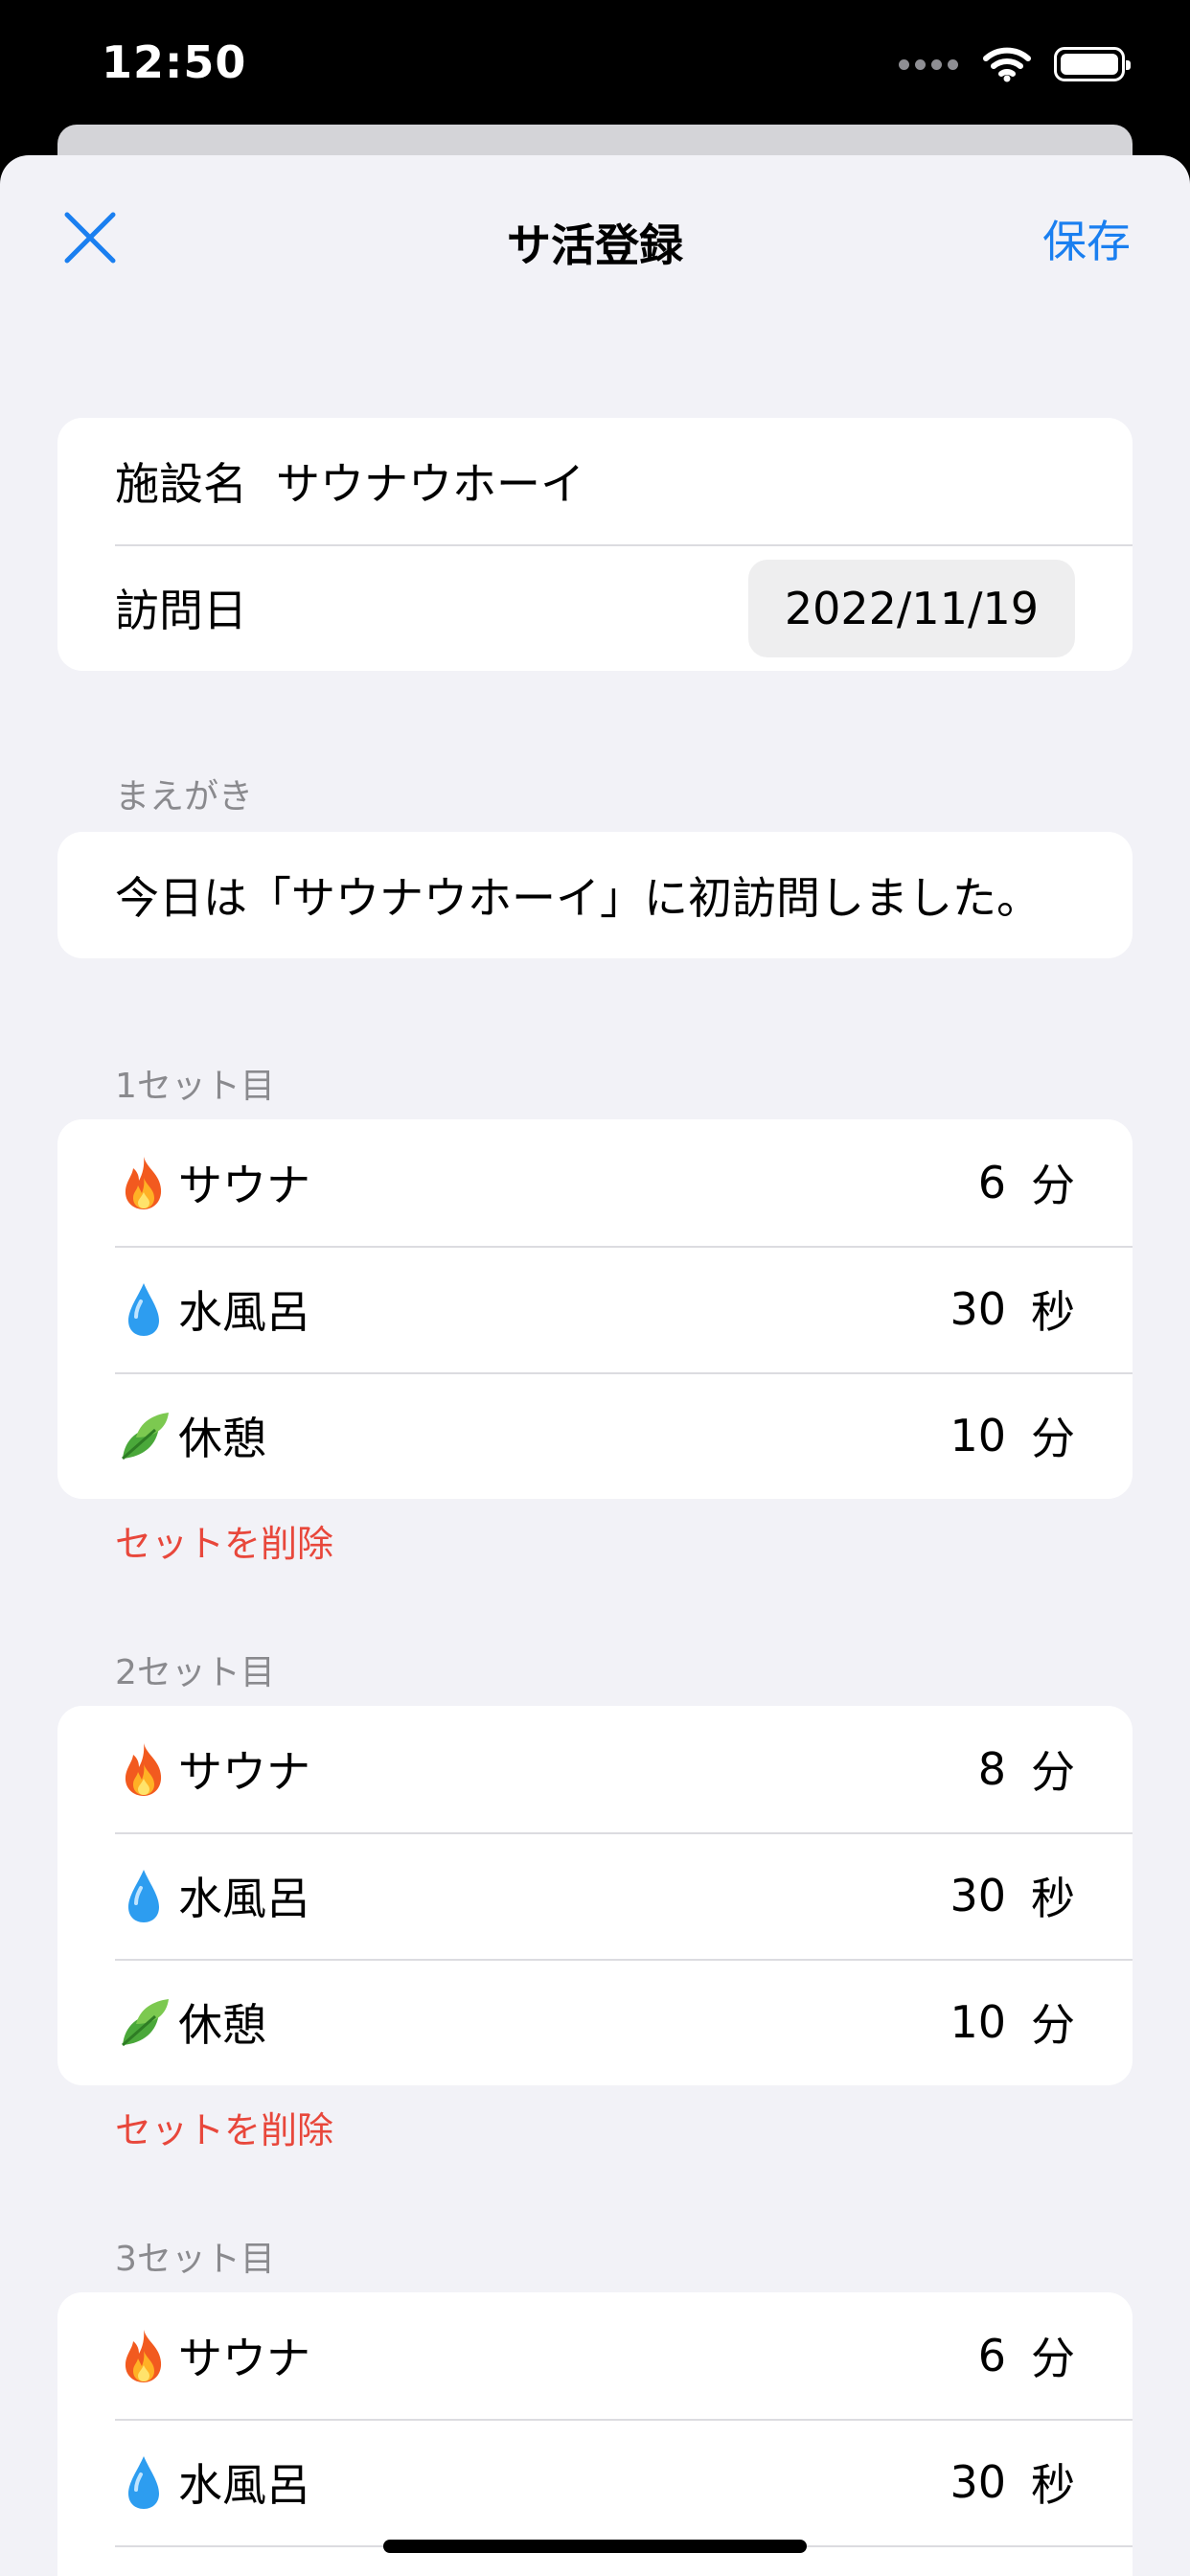 This screenshot has height=2576, width=1190. I want to click on home-indicator, so click(595, 2546).